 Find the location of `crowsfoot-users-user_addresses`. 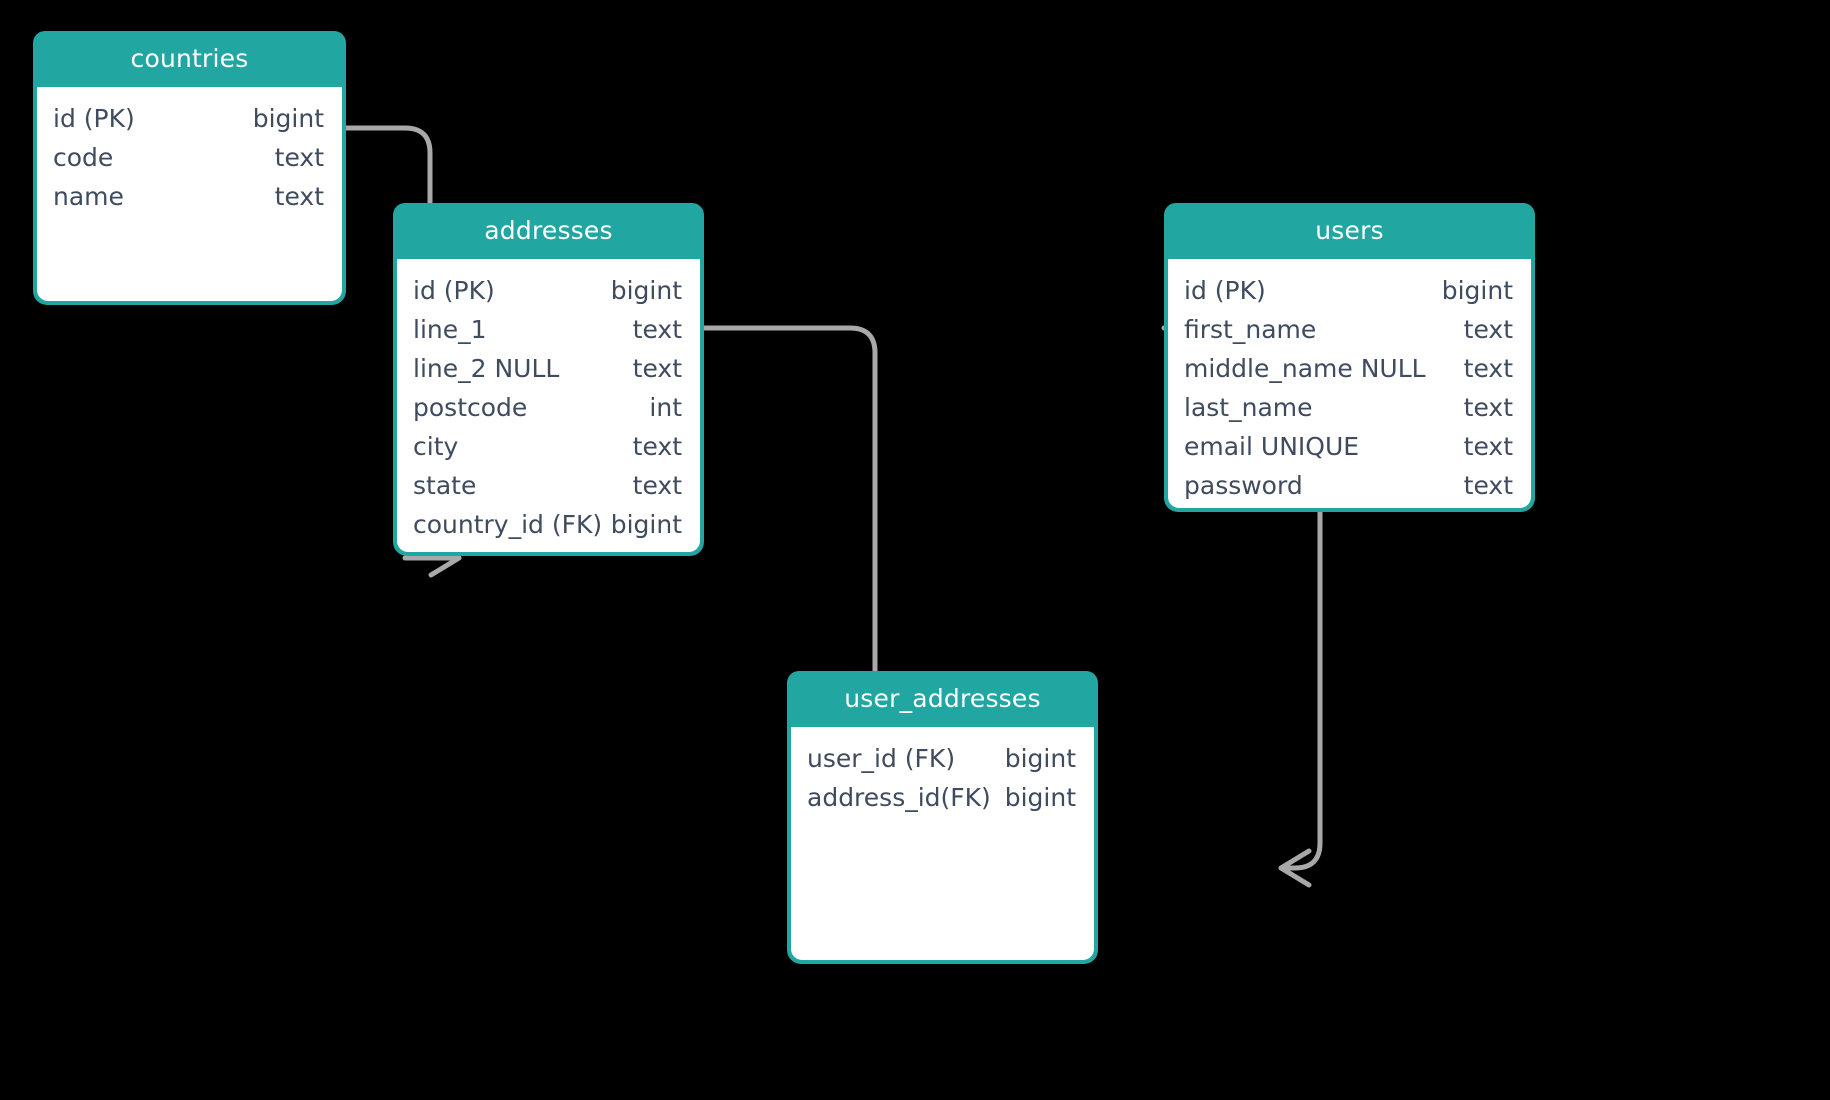

crowsfoot-users-user_addresses is located at coordinates (1295, 868).